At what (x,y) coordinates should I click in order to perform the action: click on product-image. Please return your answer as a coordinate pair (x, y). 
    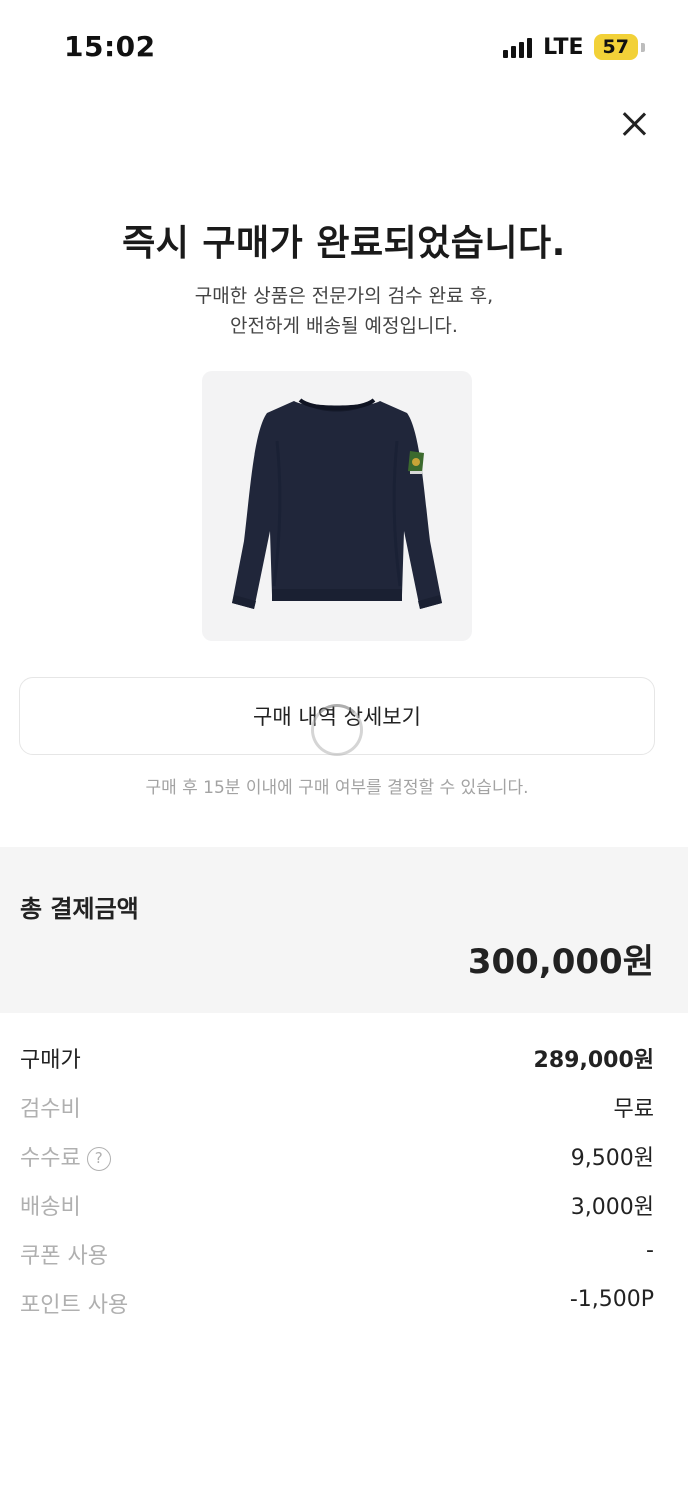
    Looking at the image, I should click on (337, 506).